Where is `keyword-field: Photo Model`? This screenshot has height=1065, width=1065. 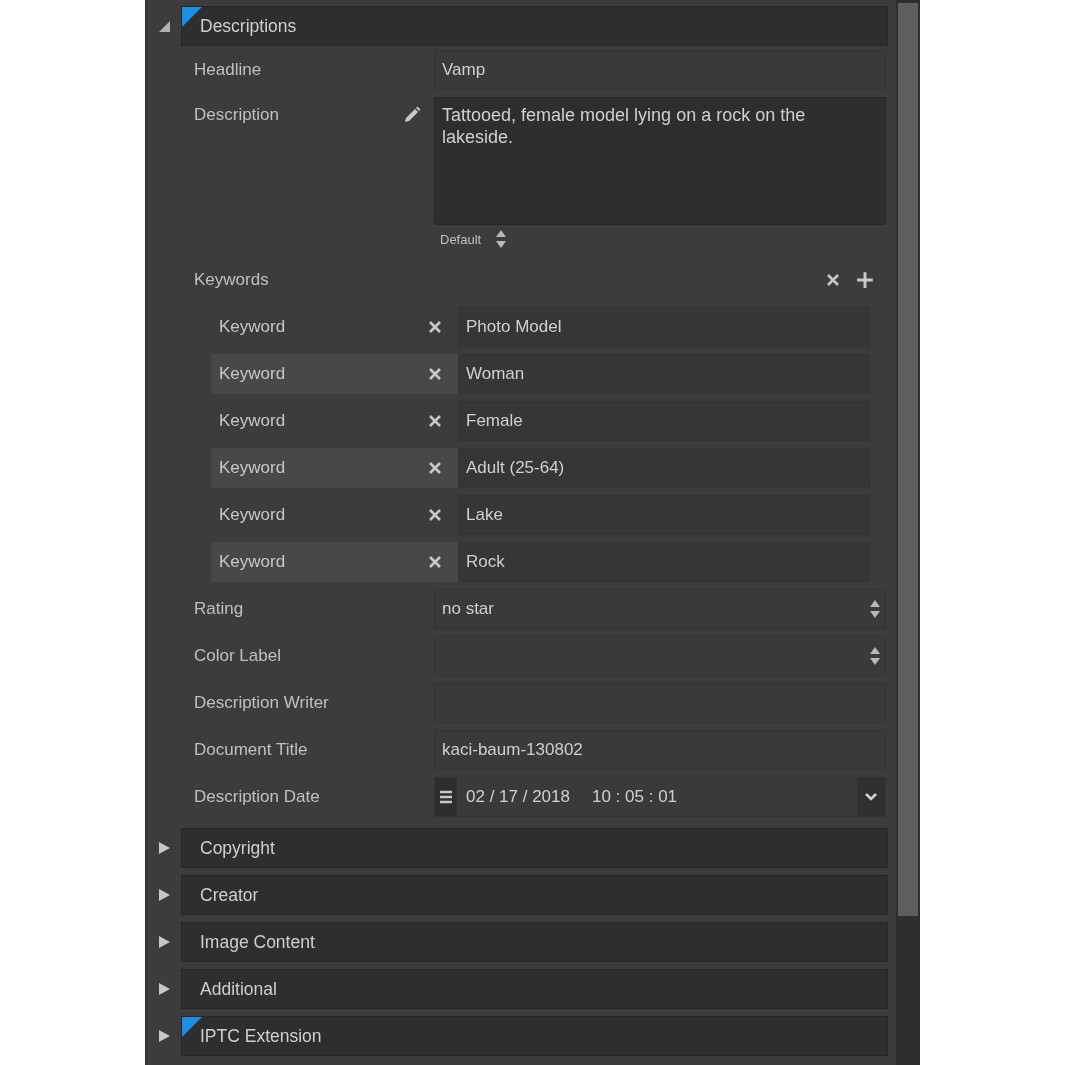 keyword-field: Photo Model is located at coordinates (664, 327).